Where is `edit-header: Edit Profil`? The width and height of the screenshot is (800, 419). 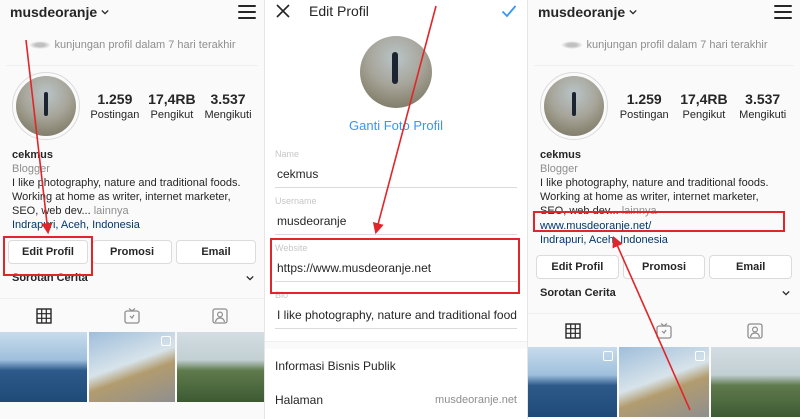
edit-header: Edit Profil is located at coordinates (396, 11).